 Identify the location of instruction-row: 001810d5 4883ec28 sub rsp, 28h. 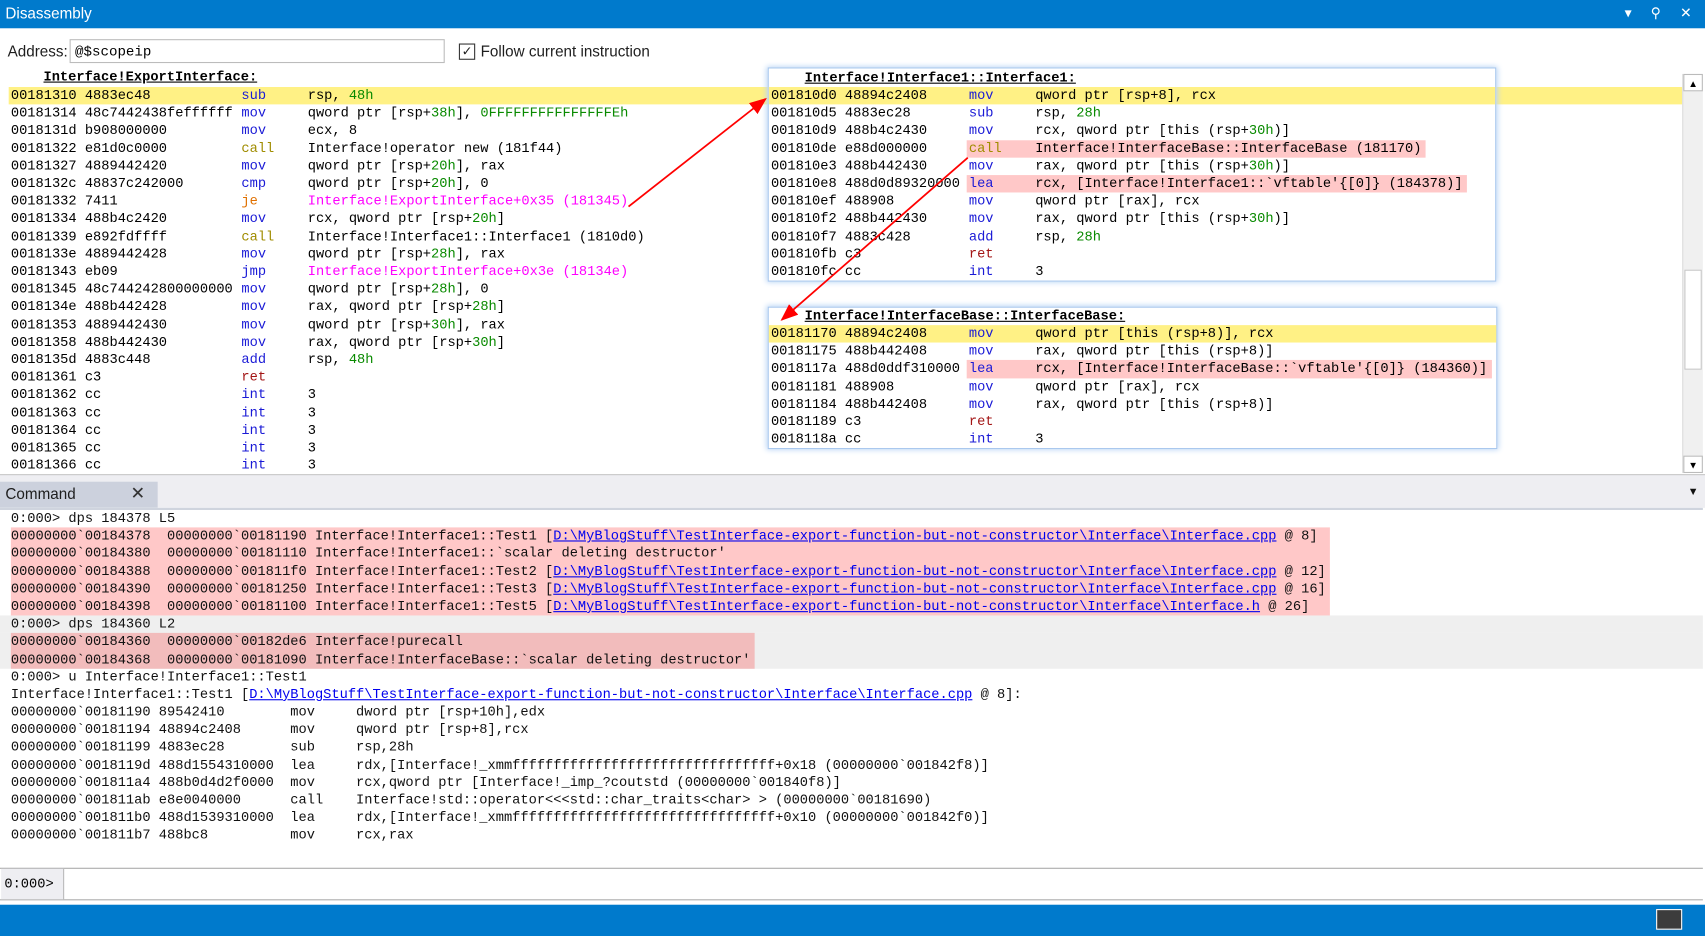
(1132, 114).